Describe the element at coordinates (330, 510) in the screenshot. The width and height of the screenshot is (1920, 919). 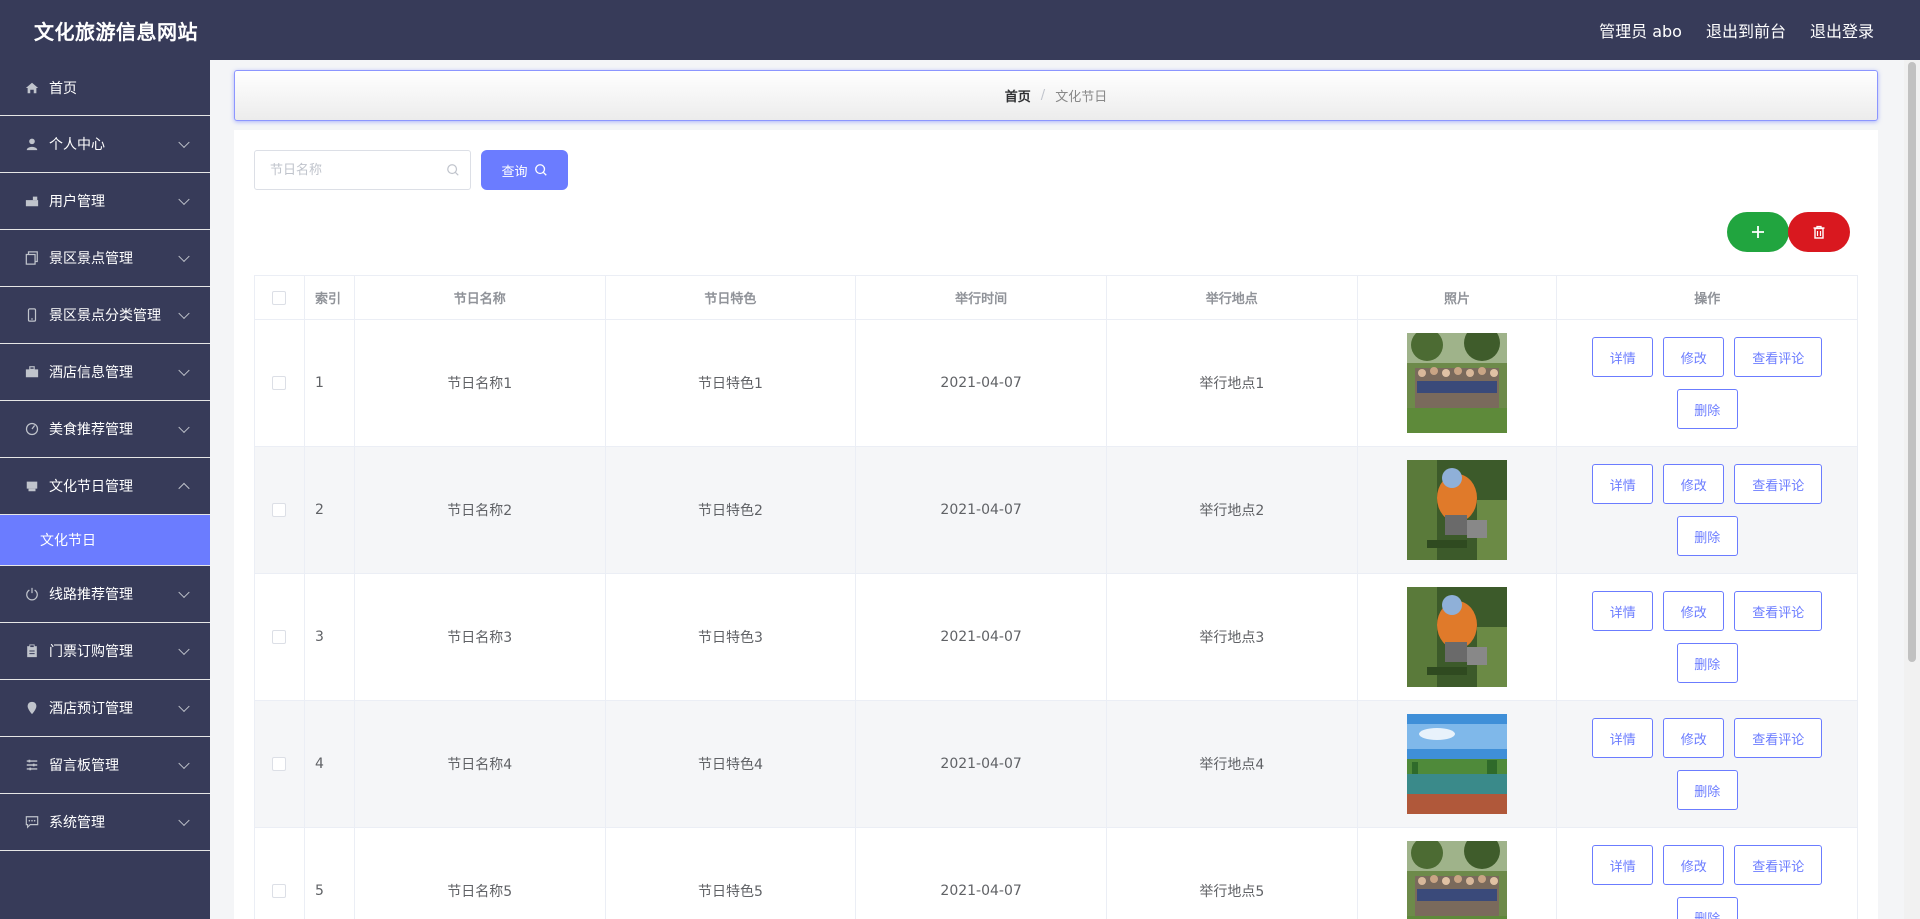
I see `row-index: 2` at that location.